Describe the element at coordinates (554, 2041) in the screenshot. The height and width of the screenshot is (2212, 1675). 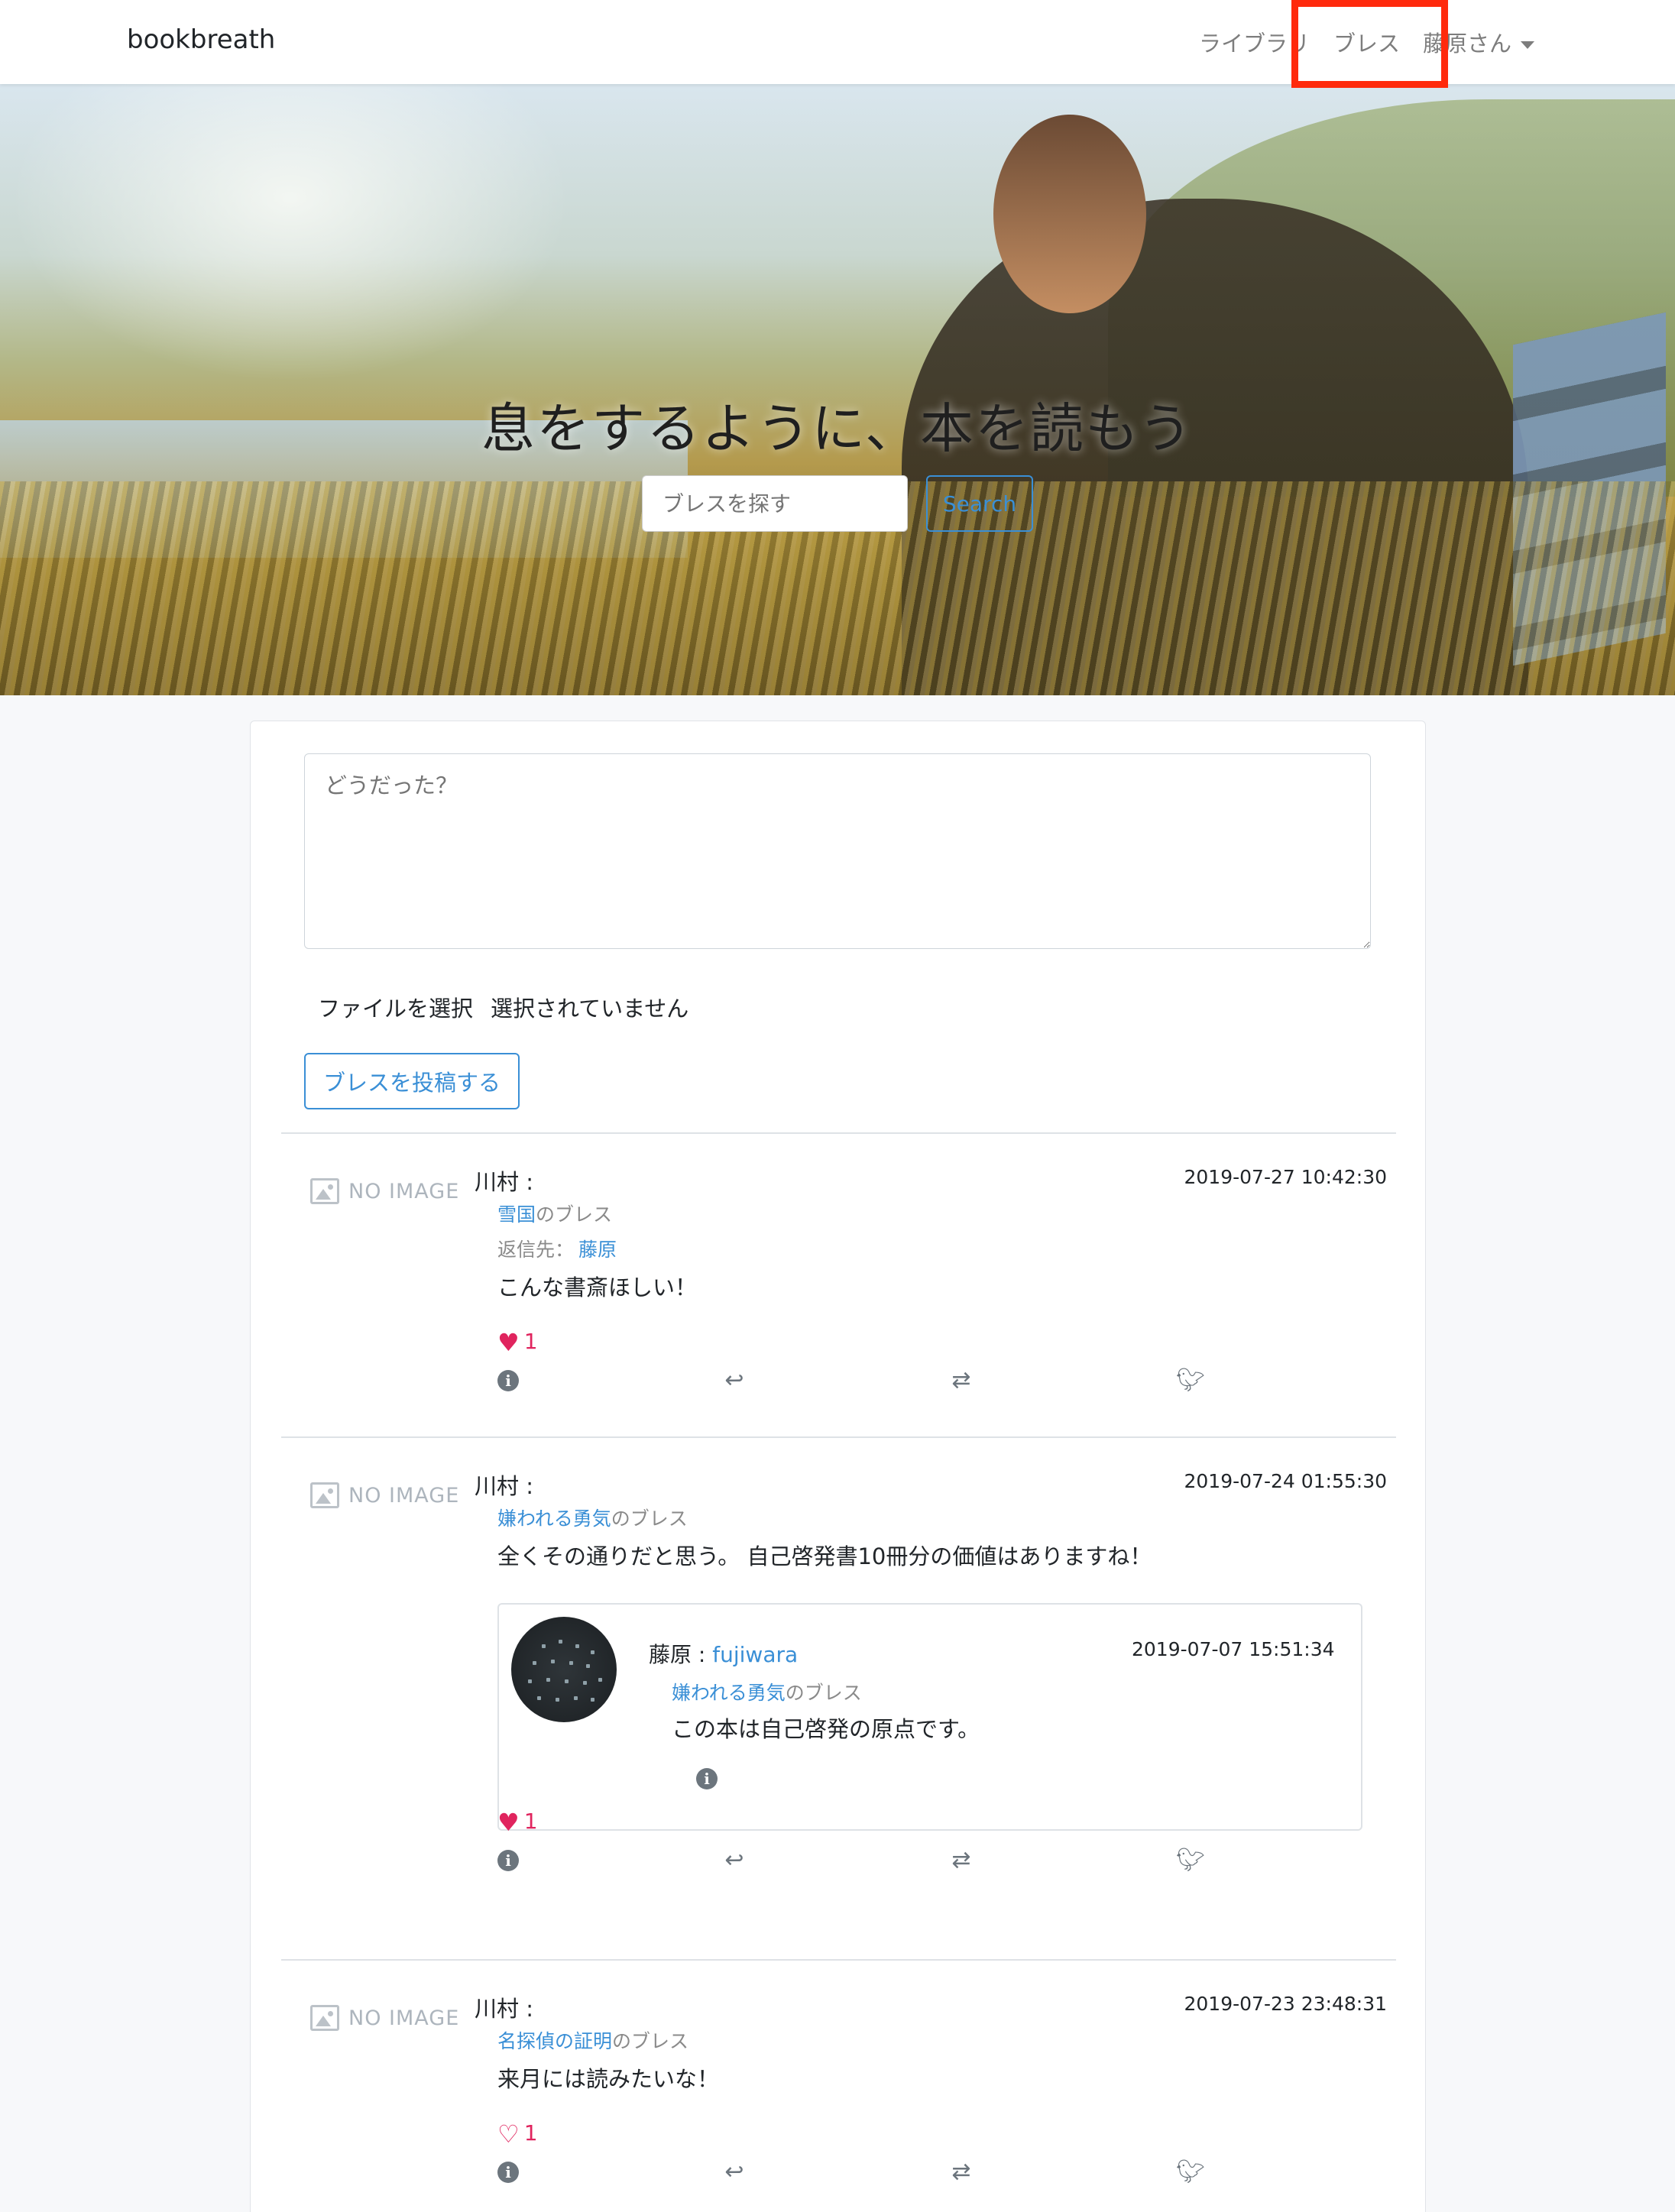
I see `book-link: 名探偵の証明` at that location.